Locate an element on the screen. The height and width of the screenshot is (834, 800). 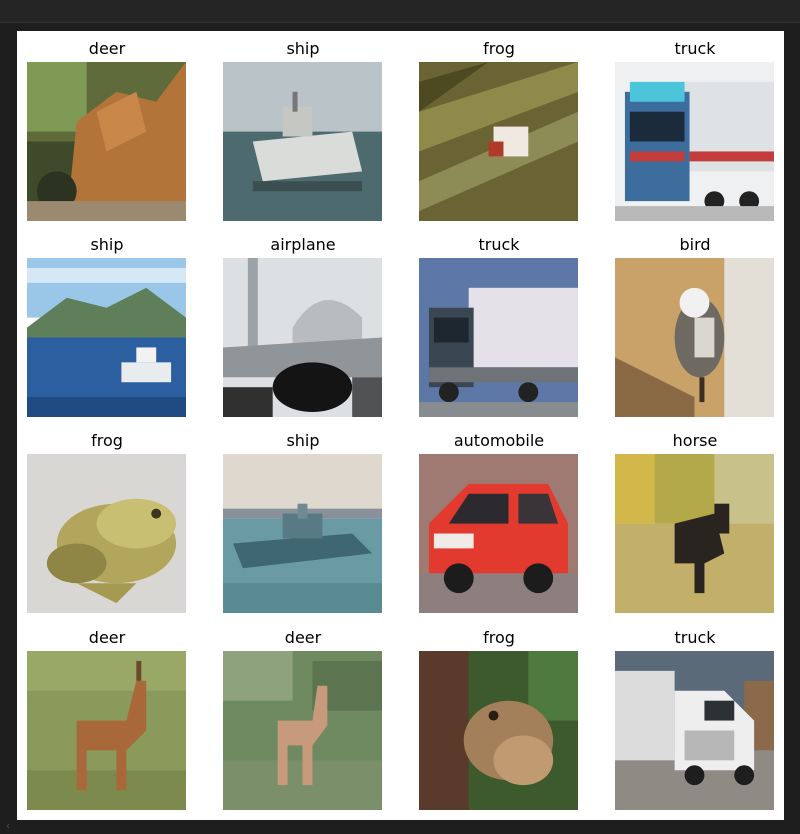
grid-cell: automobile is located at coordinates (499, 520).